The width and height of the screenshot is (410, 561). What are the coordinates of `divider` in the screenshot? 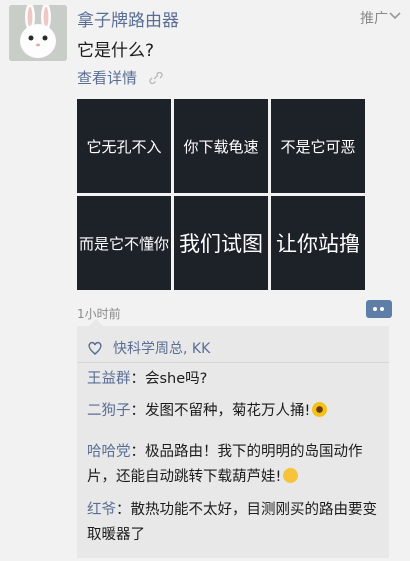 It's located at (233, 362).